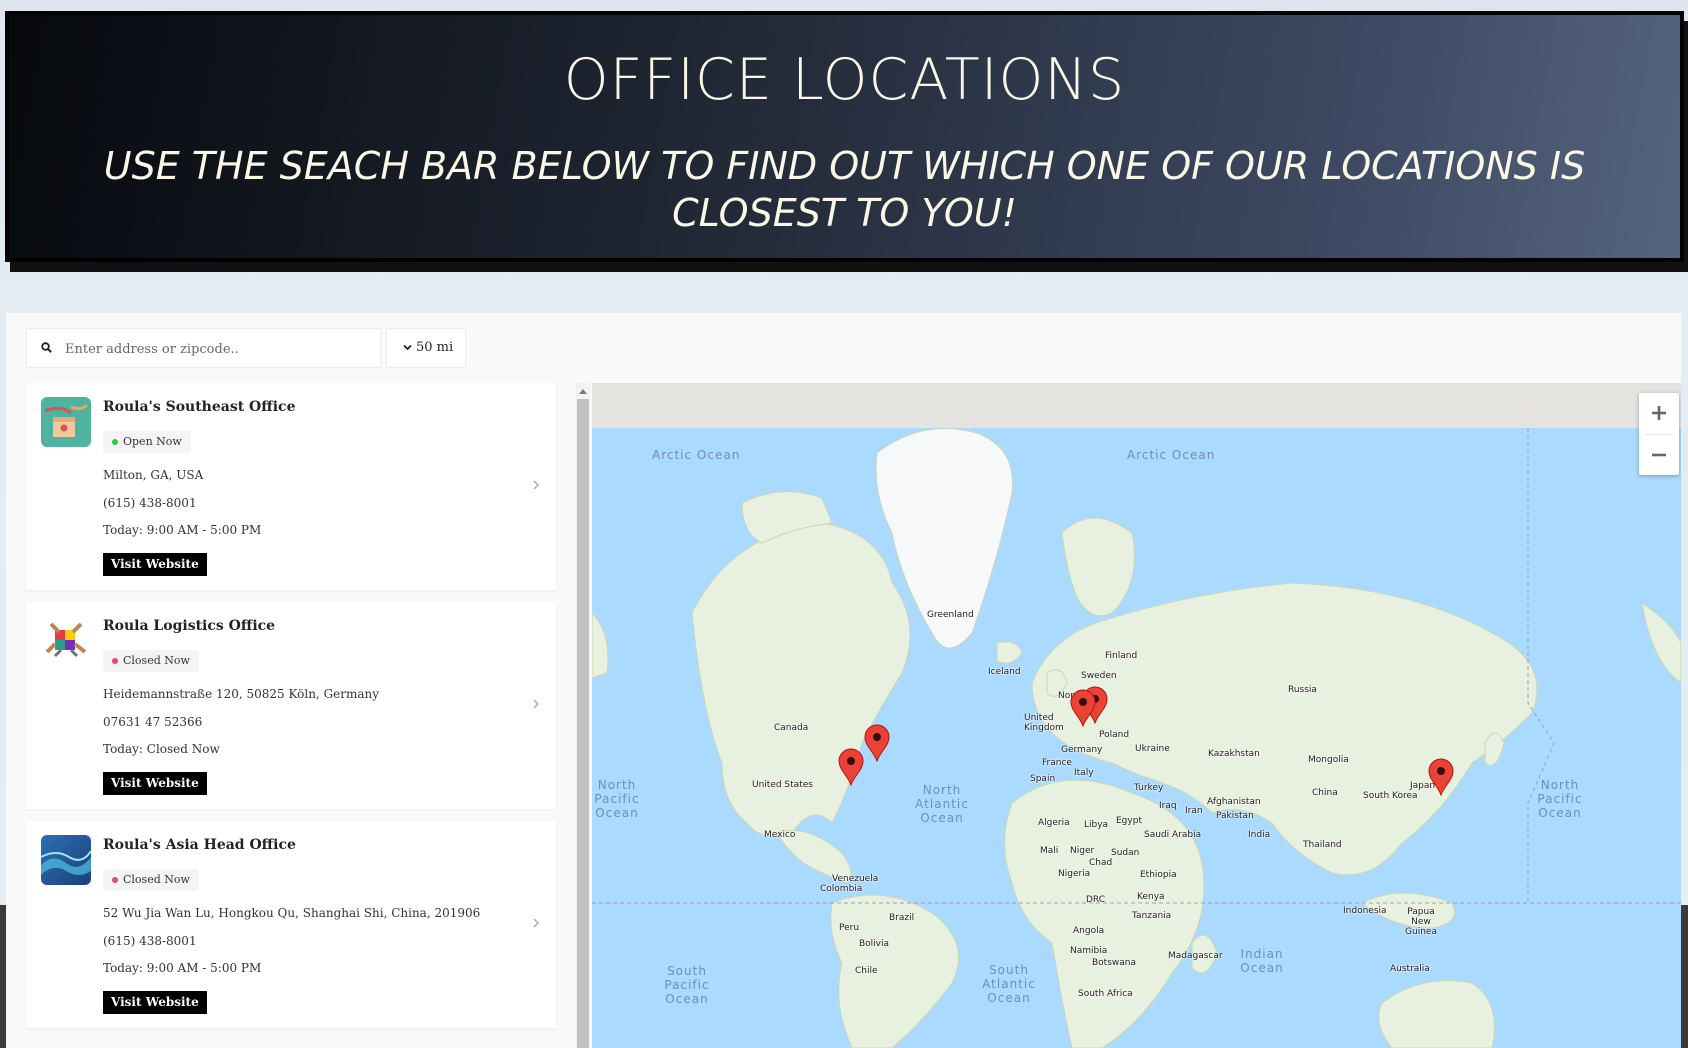  What do you see at coordinates (687, 985) in the screenshot?
I see `ocean-label: South Pacific Ocean` at bounding box center [687, 985].